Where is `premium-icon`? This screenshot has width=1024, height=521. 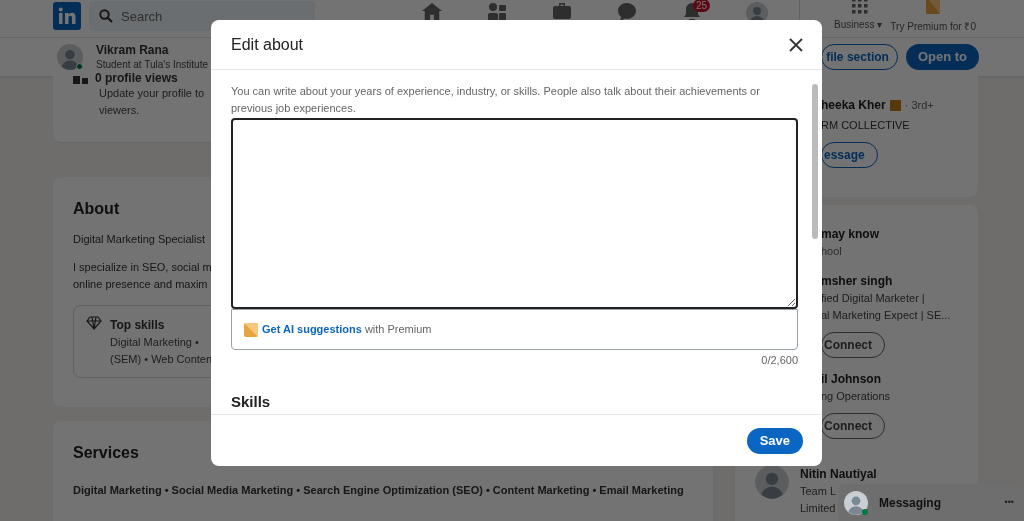
premium-icon is located at coordinates (251, 329).